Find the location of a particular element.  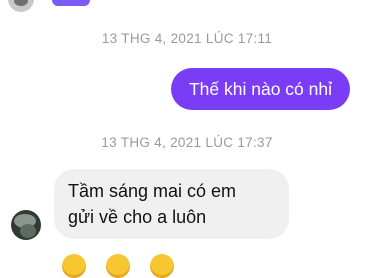

incoming-message-line: gửi về cho a luôn is located at coordinates (137, 217).